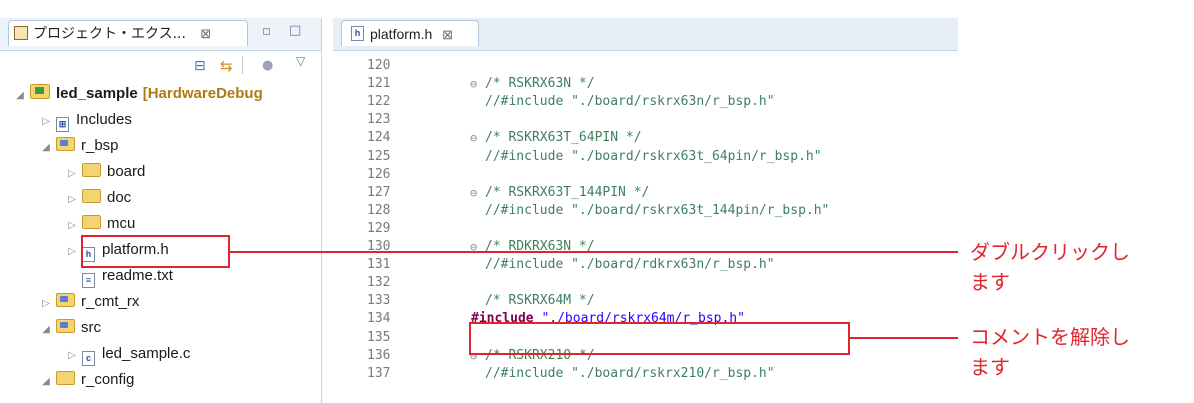 This screenshot has height=403, width=1194. Describe the element at coordinates (100, 145) in the screenshot. I see `tree-item-label: r_bsp` at that location.